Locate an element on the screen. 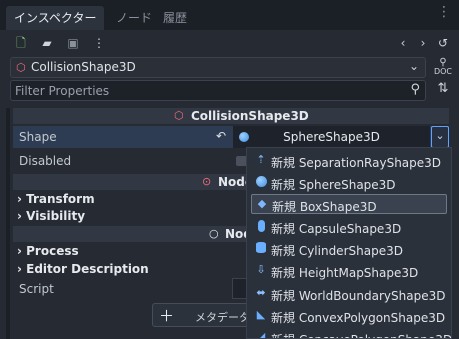 Image resolution: width=459 pixels, height=339 pixels. disabled-label: Disabled is located at coordinates (45, 161).